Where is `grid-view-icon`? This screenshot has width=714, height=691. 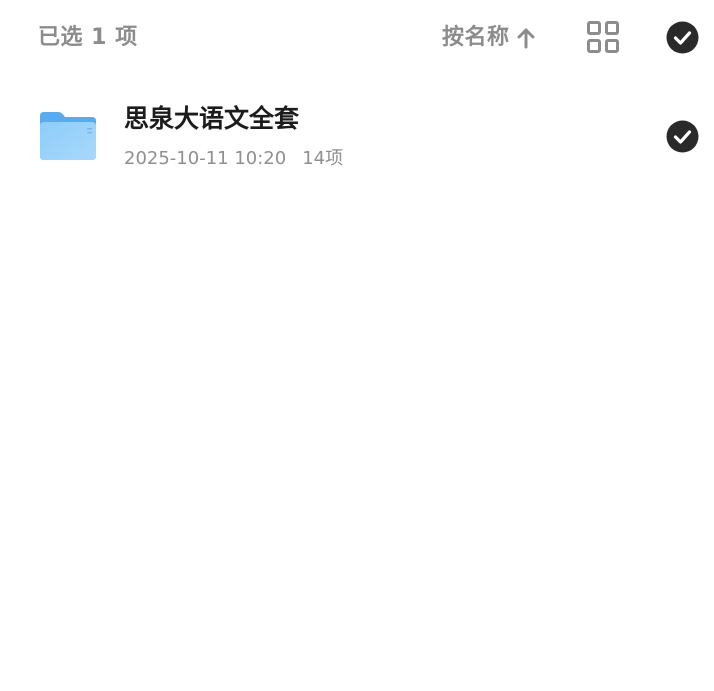 grid-view-icon is located at coordinates (603, 37).